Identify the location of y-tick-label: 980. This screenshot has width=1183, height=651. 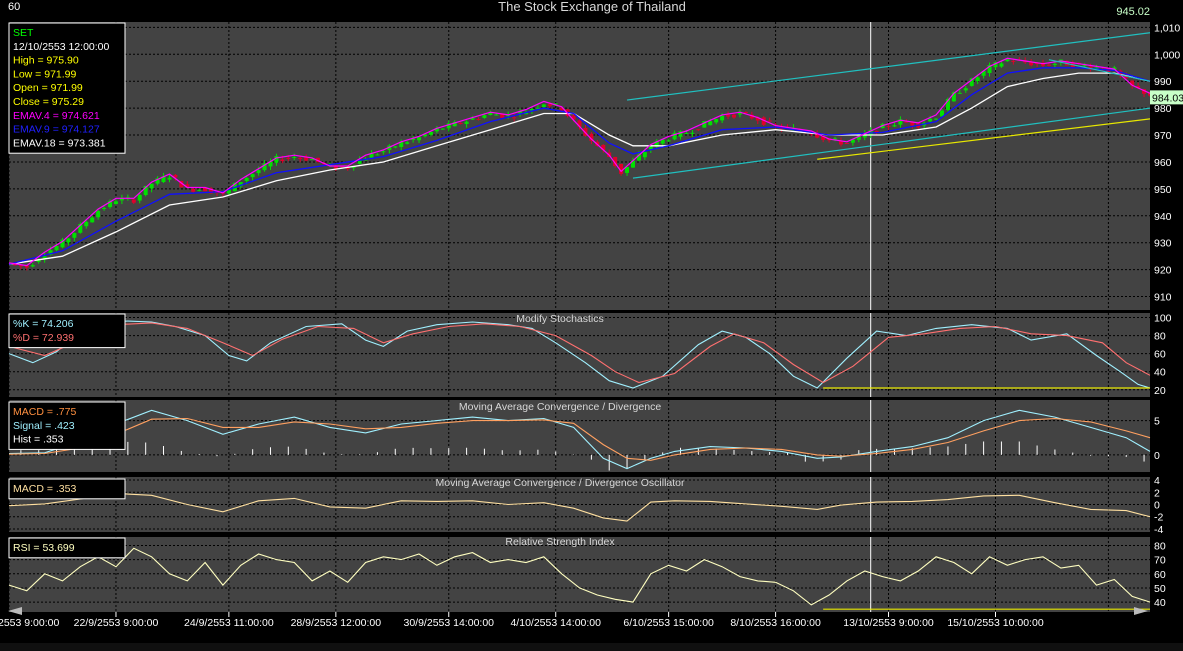
(1163, 109).